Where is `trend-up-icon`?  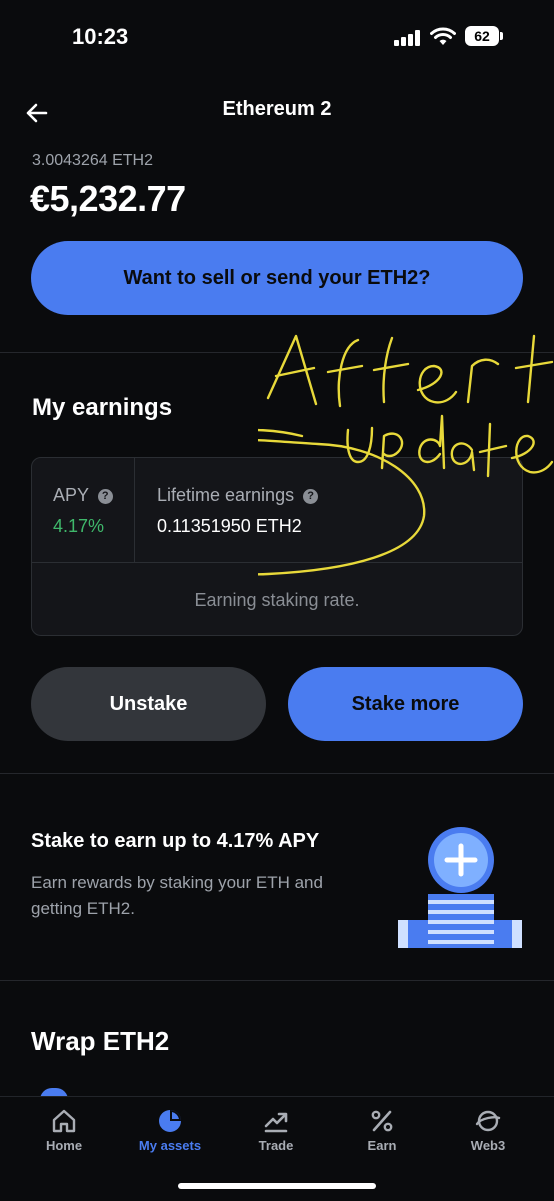 trend-up-icon is located at coordinates (276, 1122).